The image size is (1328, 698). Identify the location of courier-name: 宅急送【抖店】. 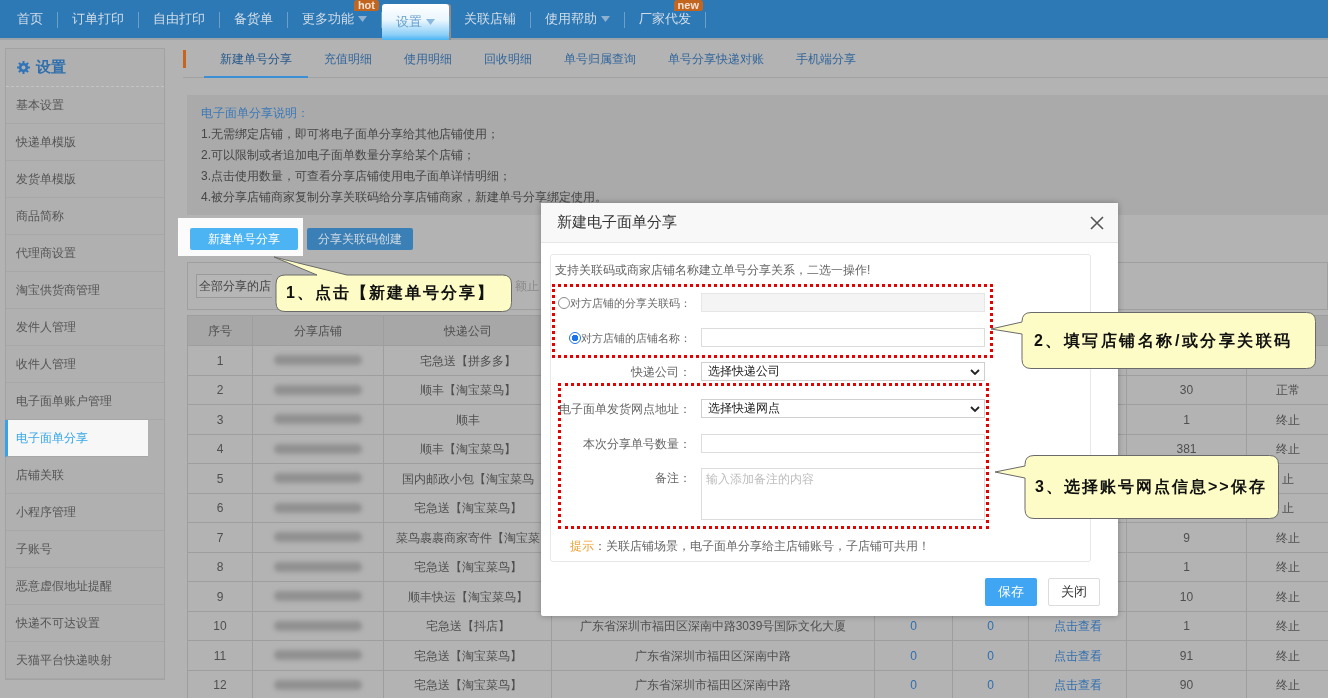
(467, 626).